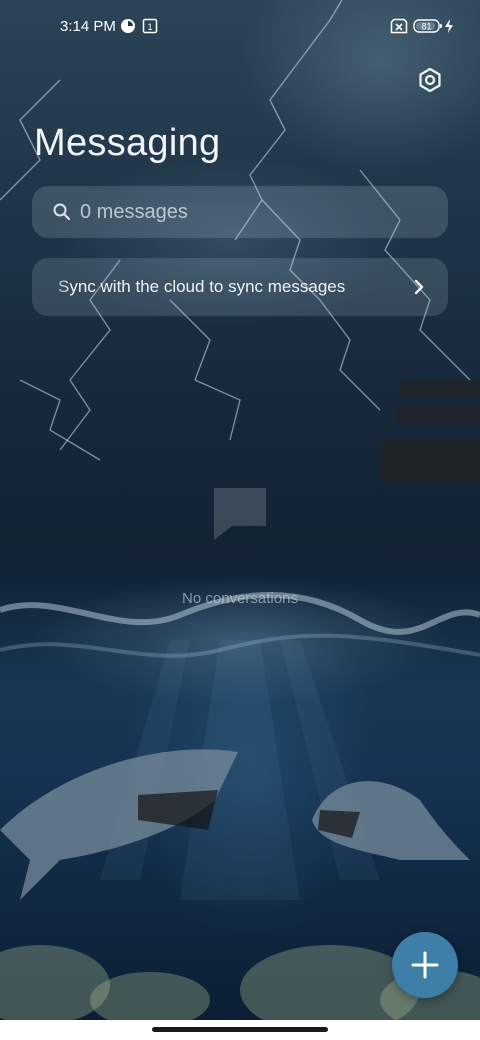 The height and width of the screenshot is (1040, 480). Describe the element at coordinates (240, 28) in the screenshot. I see `status-bar: 3:14 PM 1 81` at that location.